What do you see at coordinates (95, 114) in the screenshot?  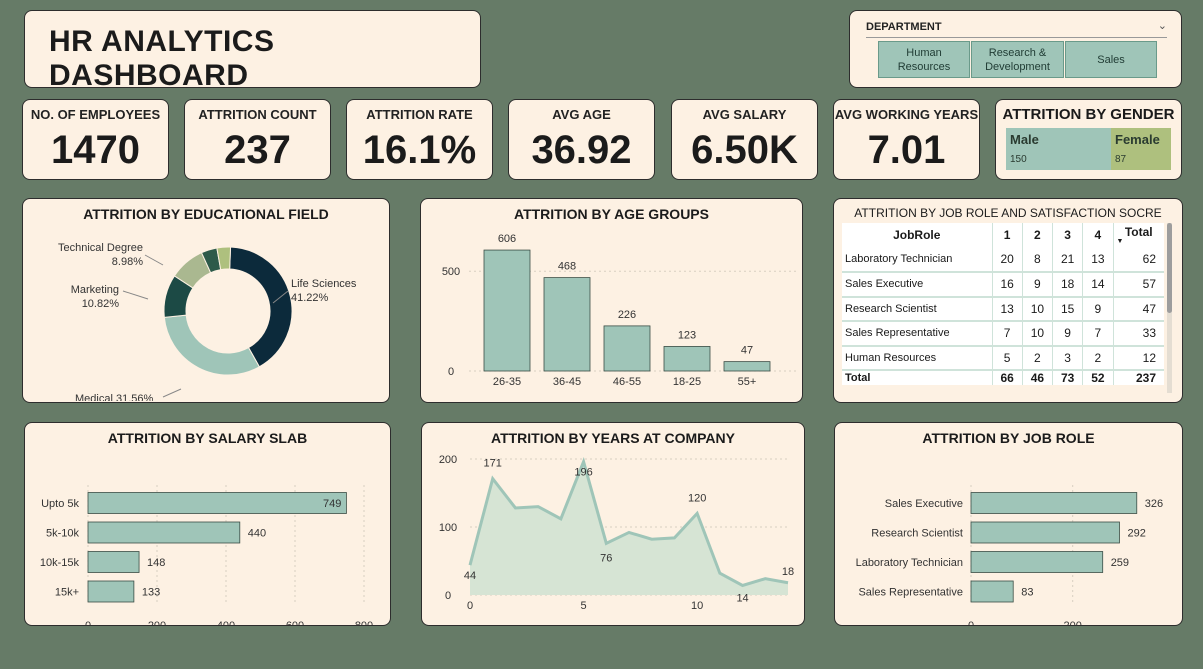 I see `kpi-label: NO. OF EMPLOYEES` at bounding box center [95, 114].